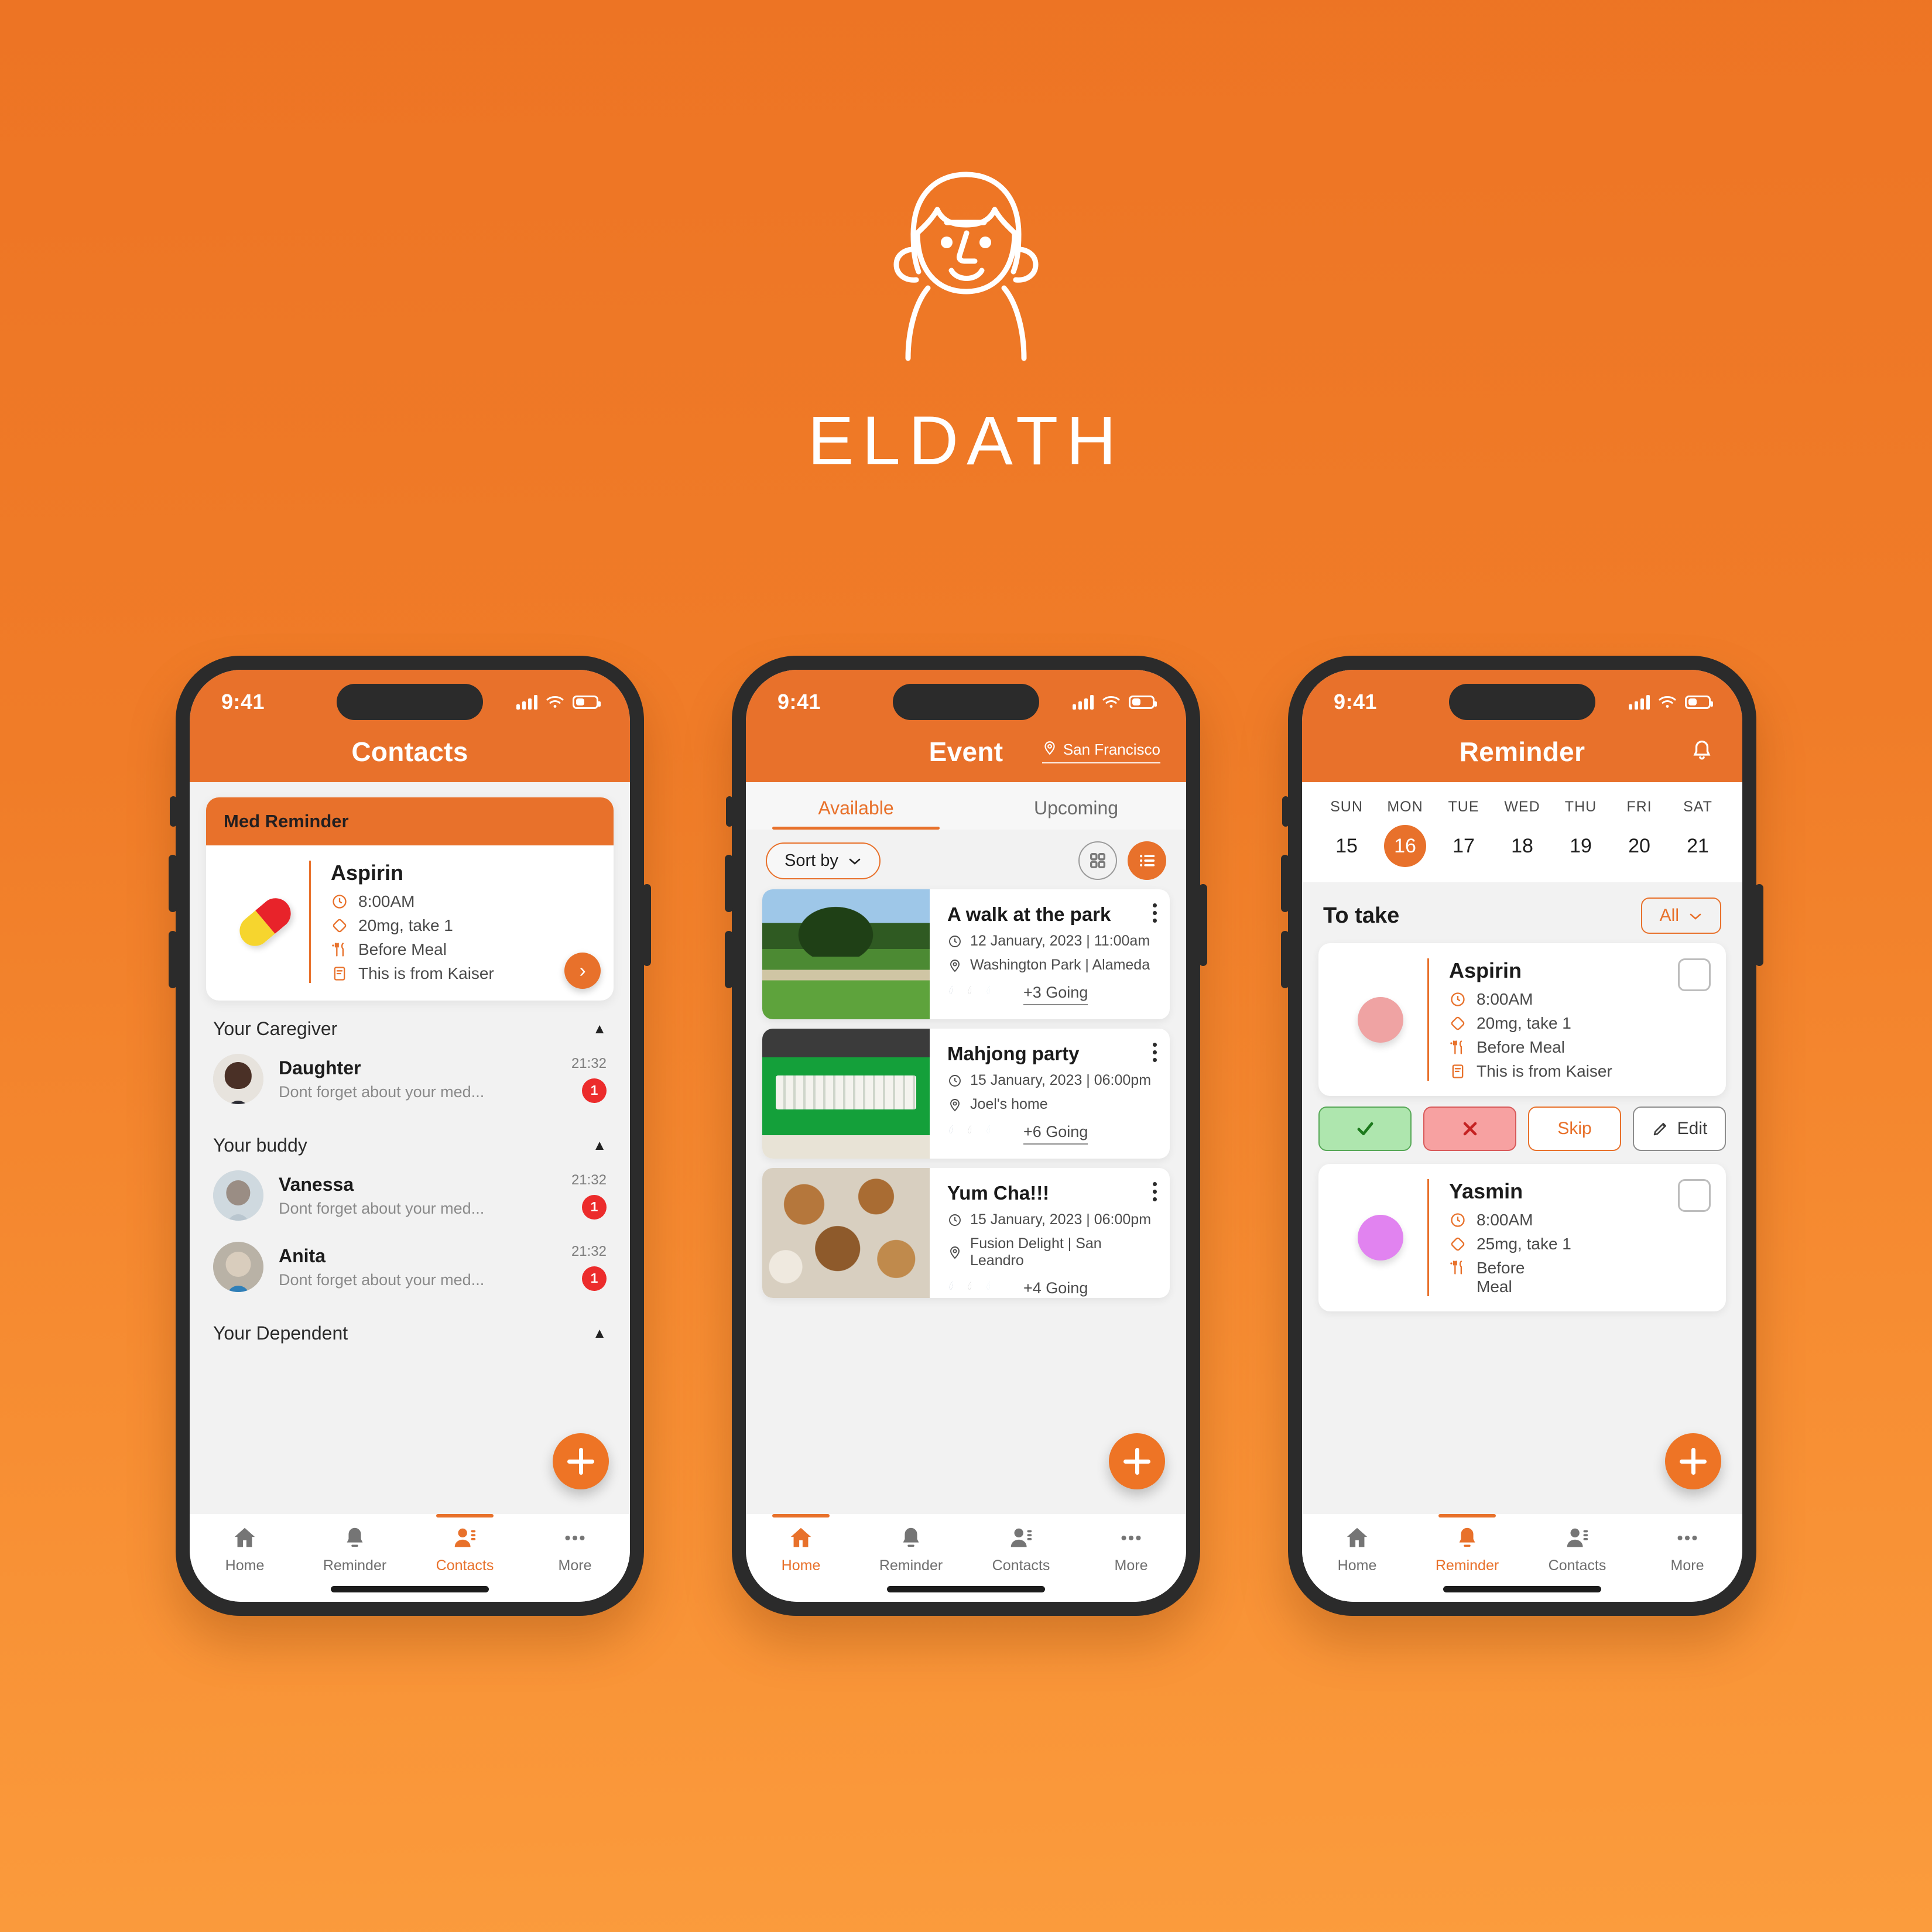 The width and height of the screenshot is (1932, 1932). Describe the element at coordinates (367, 873) in the screenshot. I see `med-name: Aspirin` at that location.